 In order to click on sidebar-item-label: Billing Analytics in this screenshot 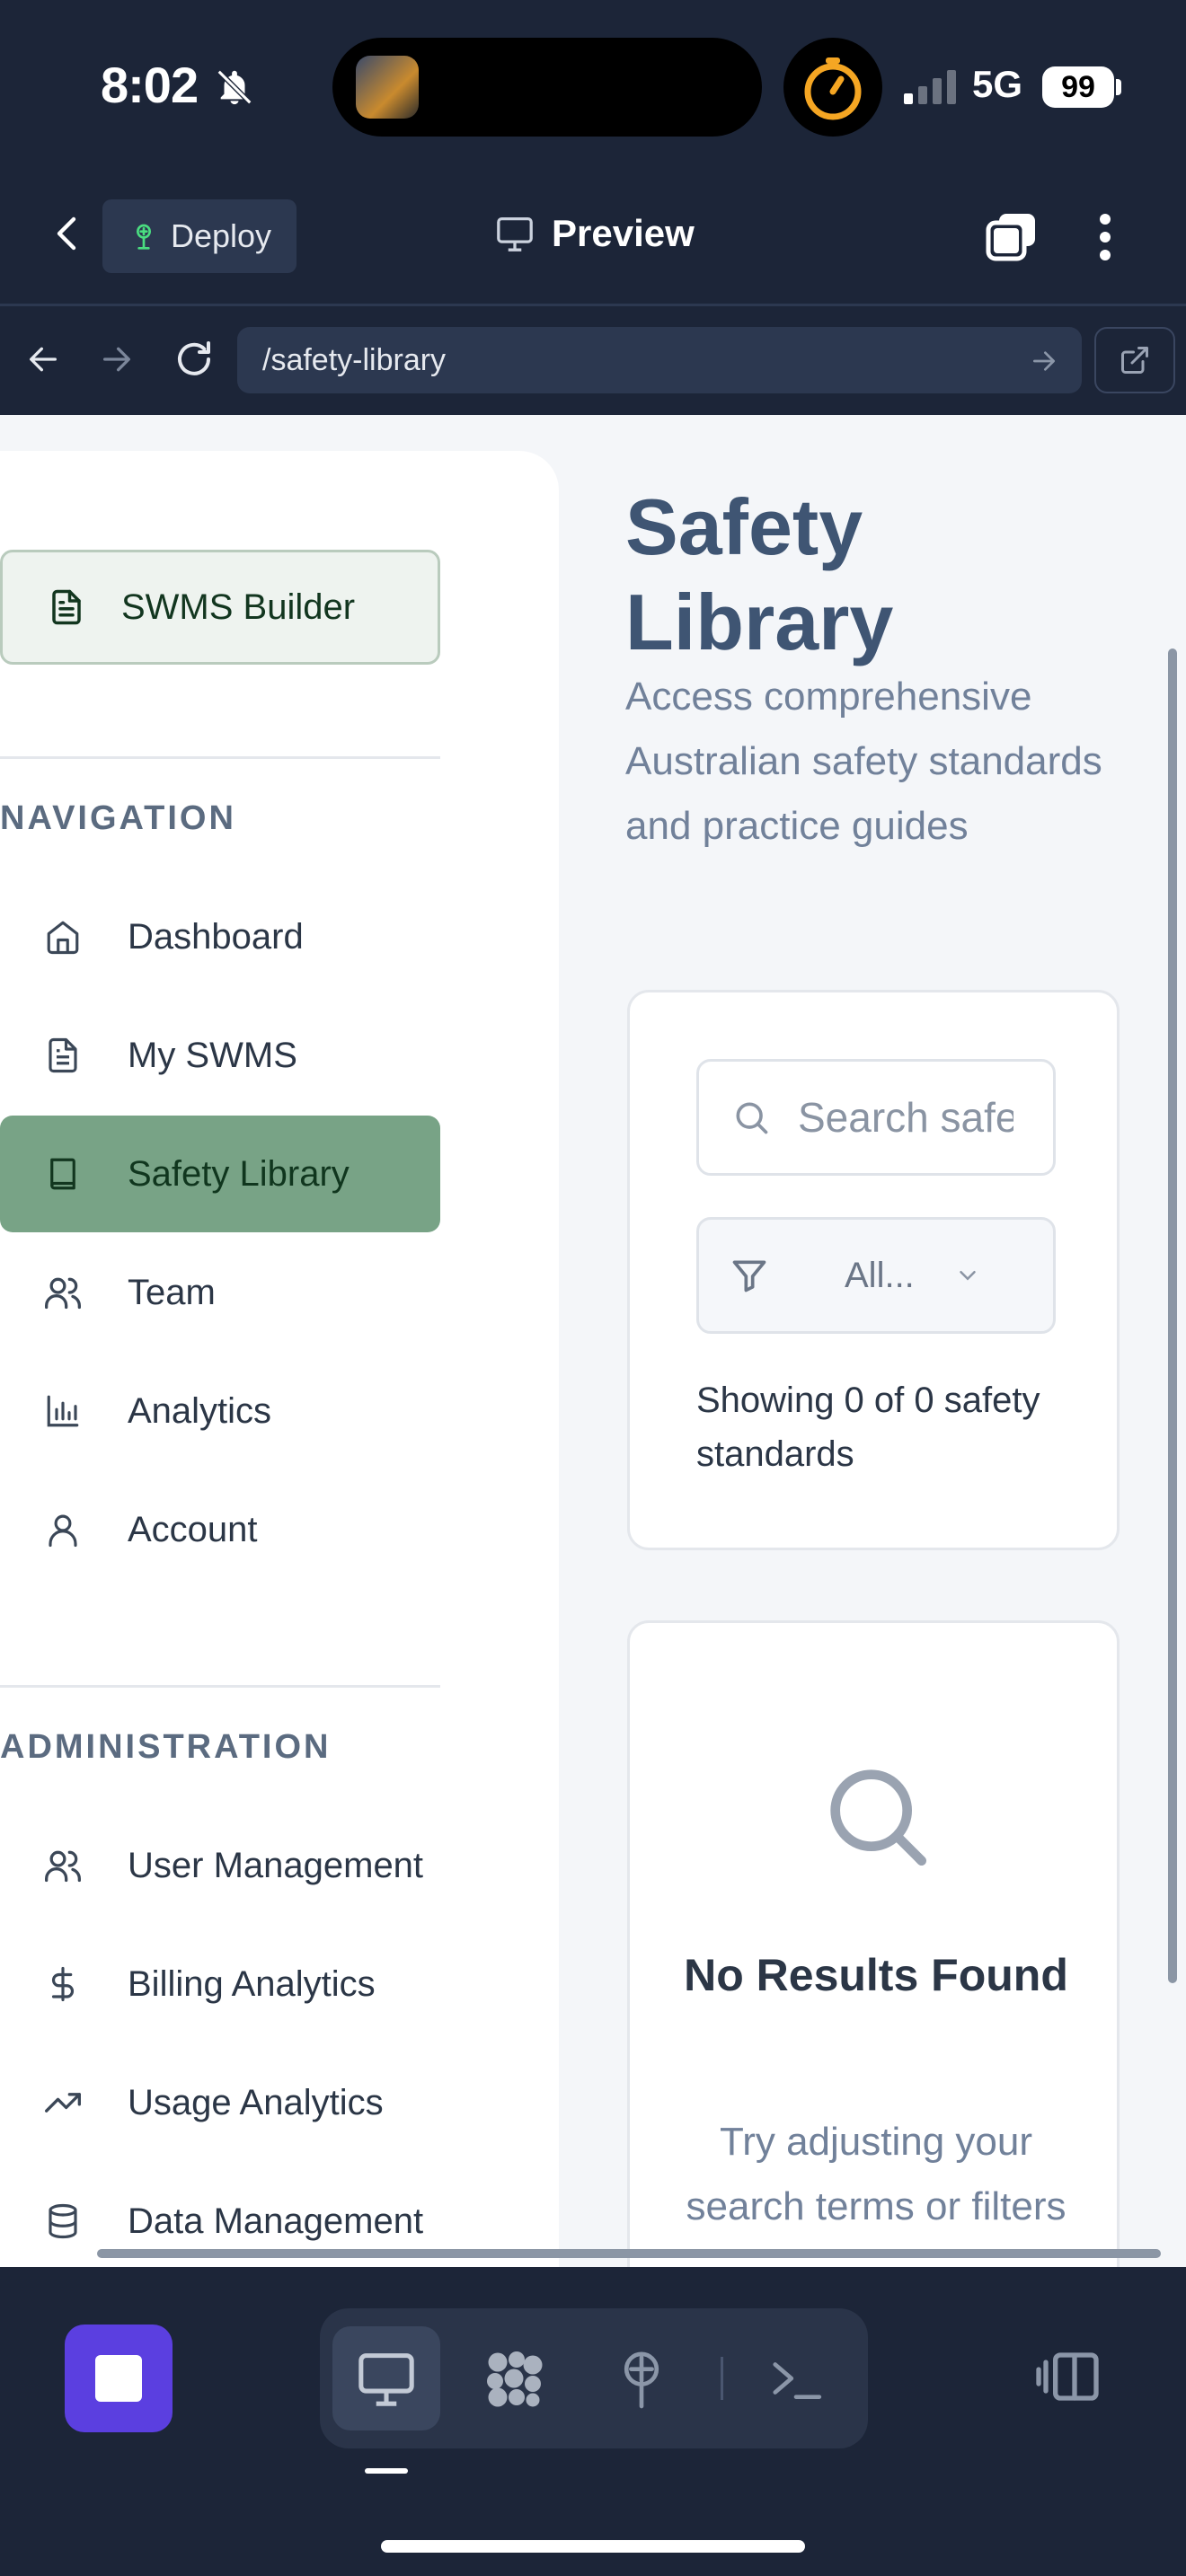, I will do `click(252, 1983)`.